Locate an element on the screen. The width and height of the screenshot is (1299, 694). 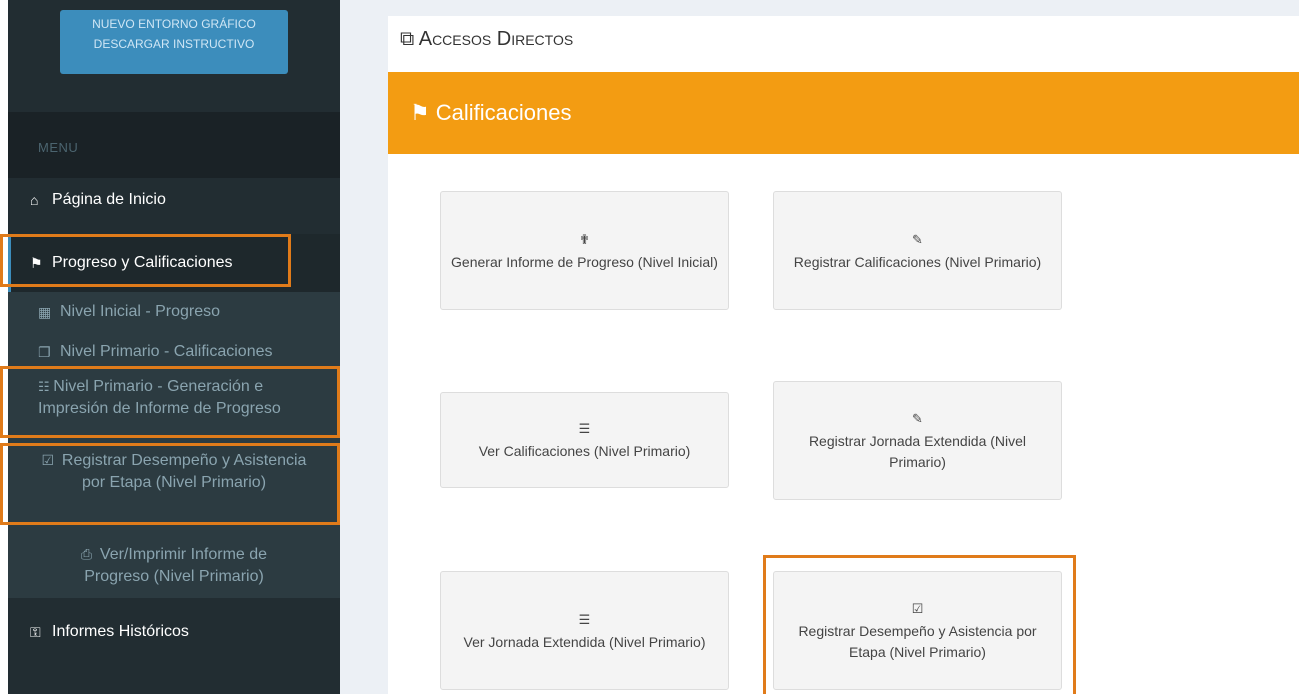
tile-label: Ver Jornada Extendida (Nivel Primario) is located at coordinates (584, 641).